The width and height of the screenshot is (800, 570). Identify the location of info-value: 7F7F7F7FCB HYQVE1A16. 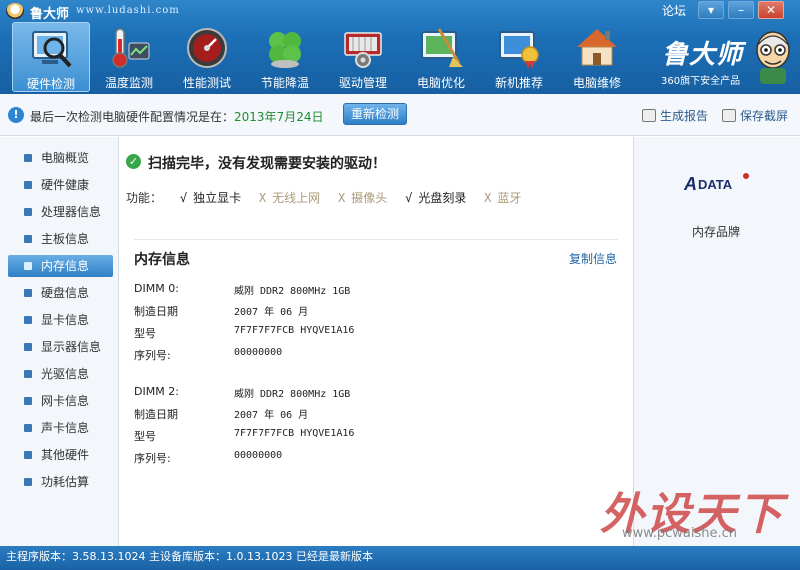
(294, 433).